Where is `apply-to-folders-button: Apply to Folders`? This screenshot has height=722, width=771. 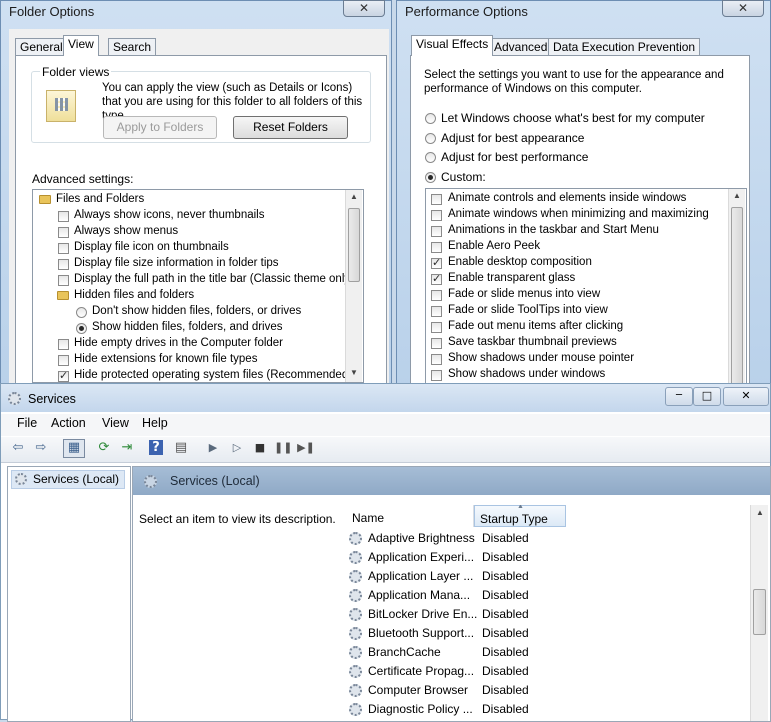 apply-to-folders-button: Apply to Folders is located at coordinates (160, 127).